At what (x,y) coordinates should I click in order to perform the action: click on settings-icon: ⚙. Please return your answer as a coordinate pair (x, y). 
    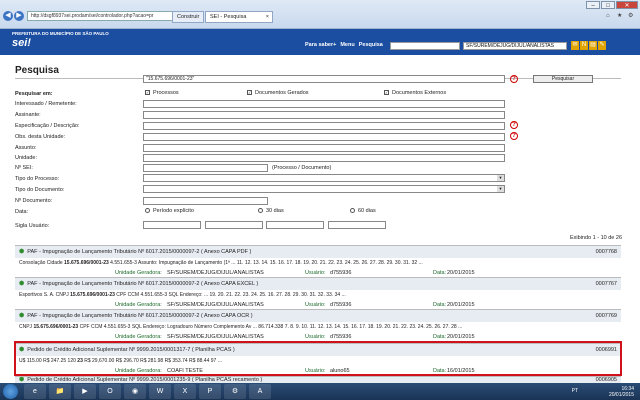
    Looking at the image, I should click on (235, 391).